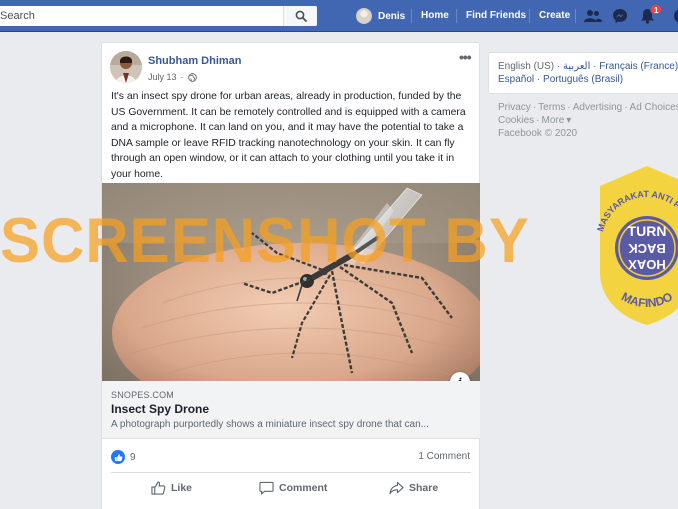 The height and width of the screenshot is (509, 678). What do you see at coordinates (396, 488) in the screenshot?
I see `share-icon` at bounding box center [396, 488].